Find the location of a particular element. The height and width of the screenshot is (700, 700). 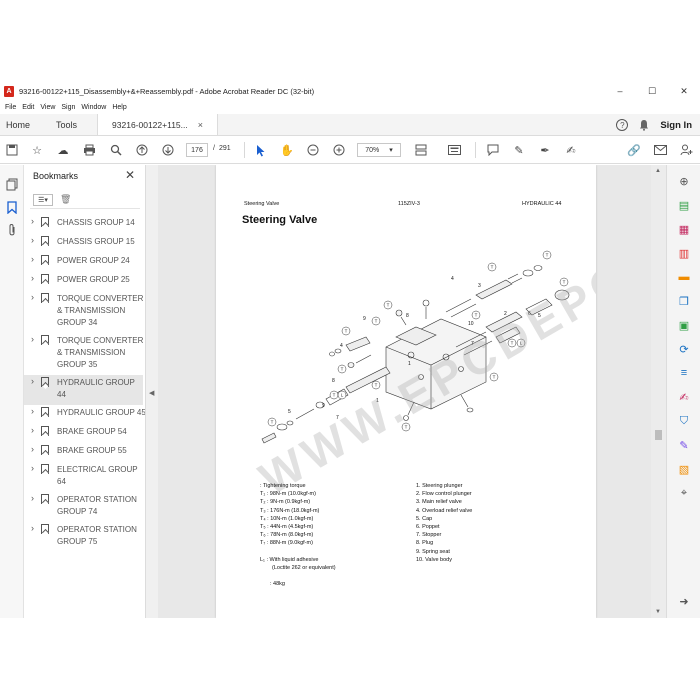

combine-files-icon: ❐ is located at coordinates (684, 301).